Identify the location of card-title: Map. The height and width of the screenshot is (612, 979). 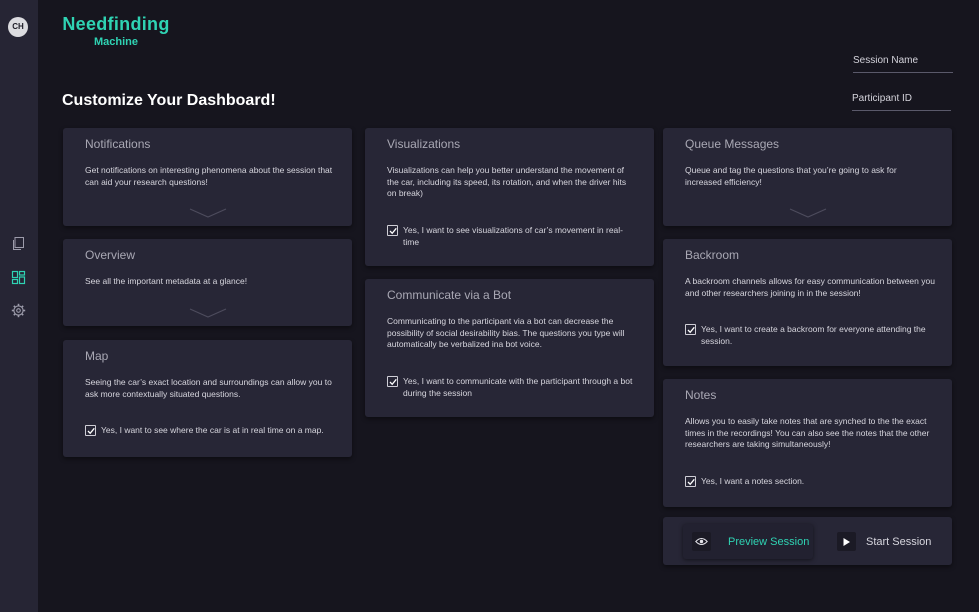
(97, 356).